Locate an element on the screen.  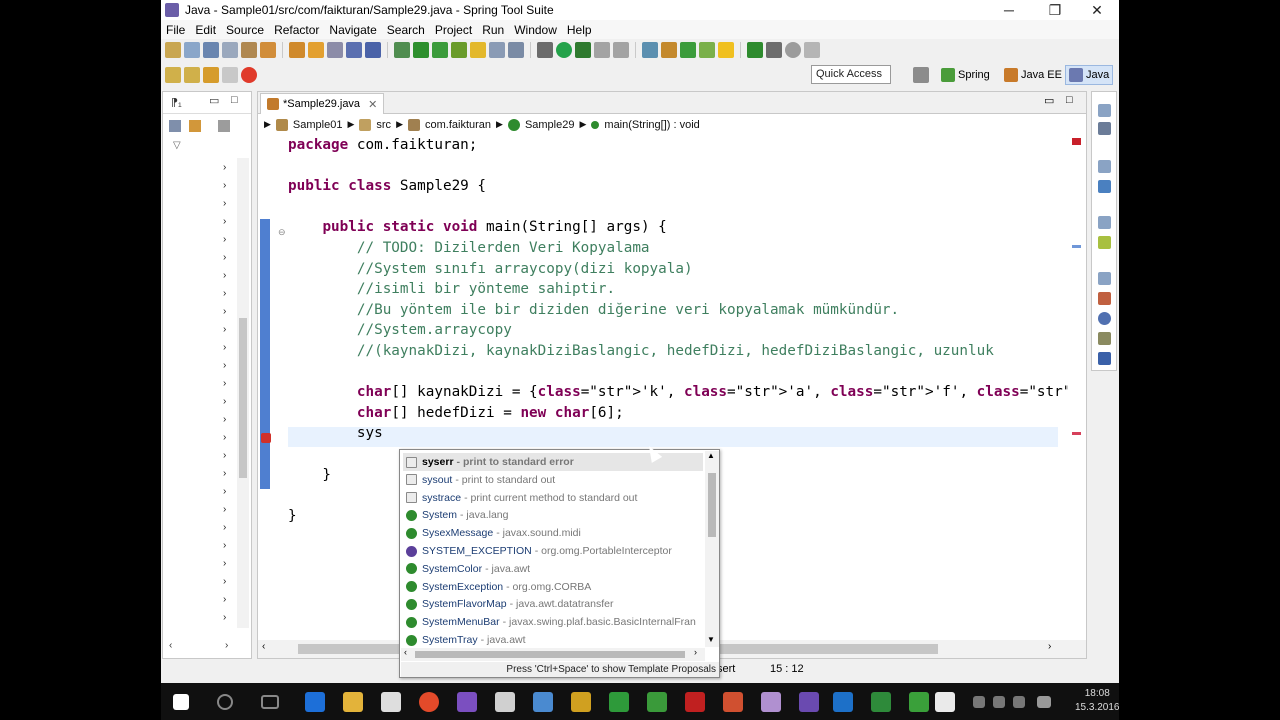
proposal-hscrollbar: ‹ › is located at coordinates (553, 654).